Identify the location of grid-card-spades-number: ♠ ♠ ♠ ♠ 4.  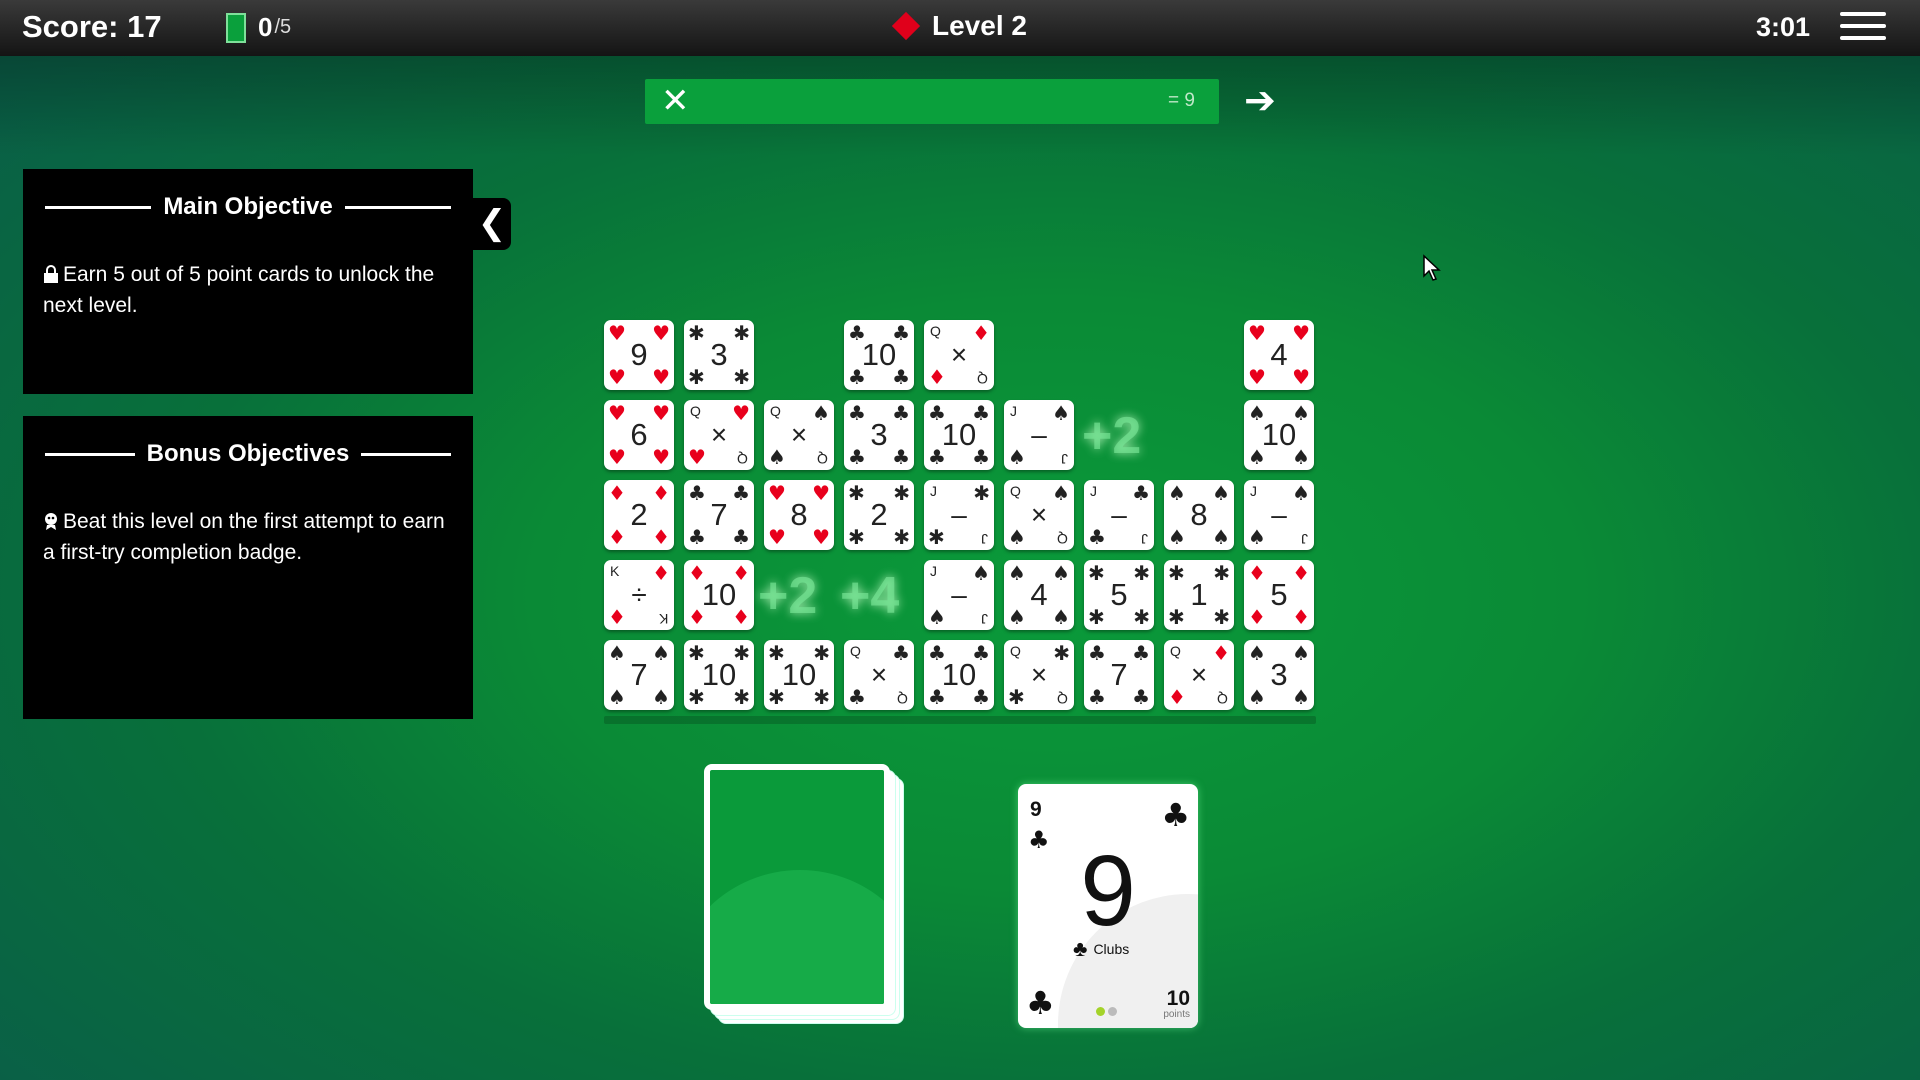
(1039, 595).